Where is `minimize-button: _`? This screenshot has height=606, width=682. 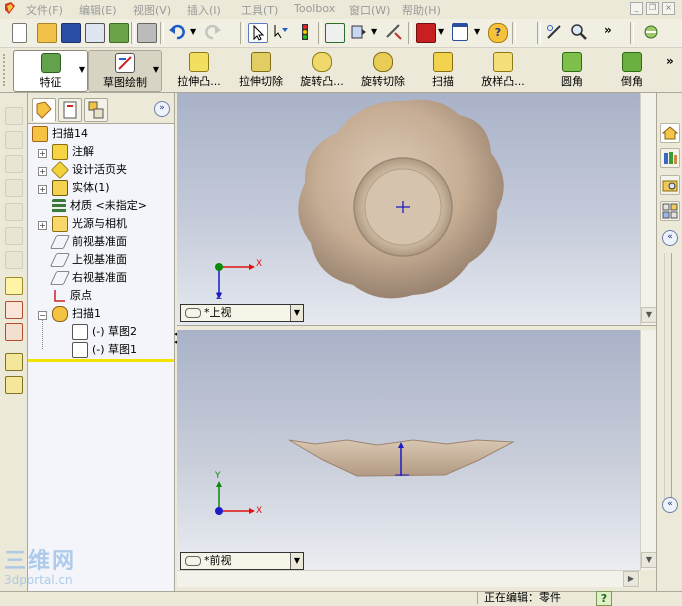
minimize-button: _ is located at coordinates (636, 8).